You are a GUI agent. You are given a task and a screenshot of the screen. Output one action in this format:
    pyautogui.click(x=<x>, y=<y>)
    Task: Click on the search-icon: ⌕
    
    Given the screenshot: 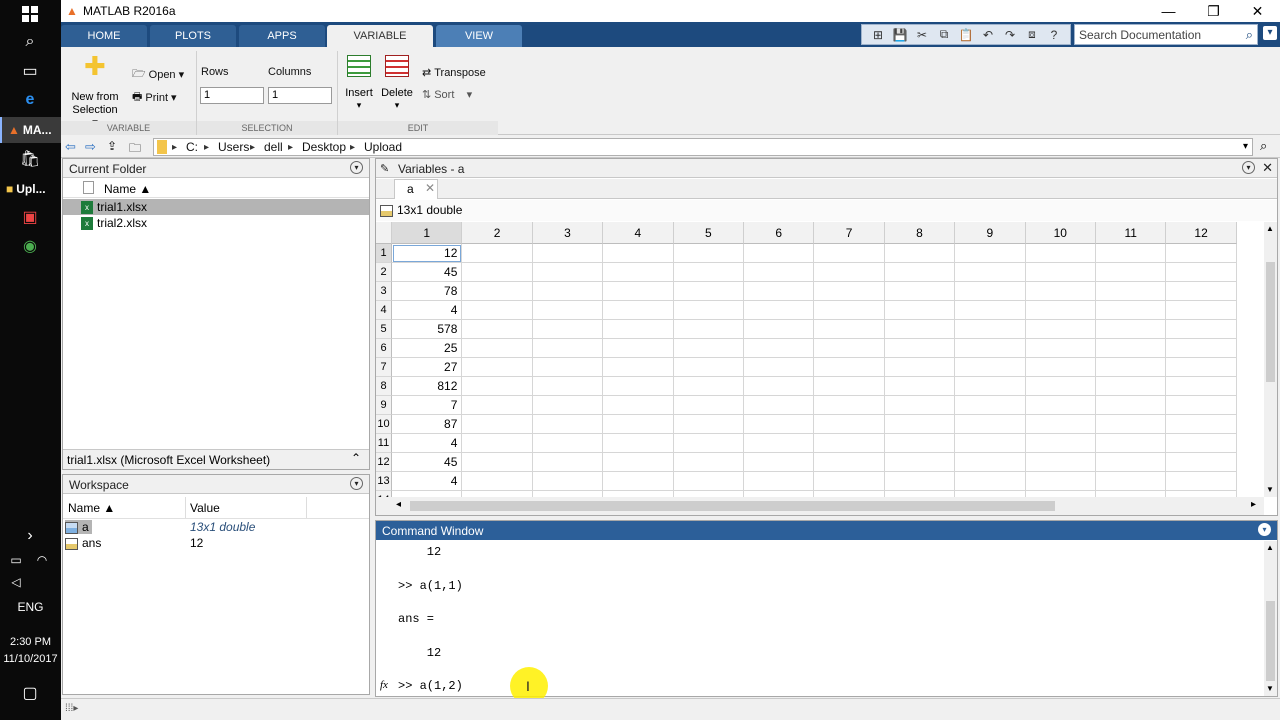 What is the action you would take?
    pyautogui.click(x=1249, y=35)
    